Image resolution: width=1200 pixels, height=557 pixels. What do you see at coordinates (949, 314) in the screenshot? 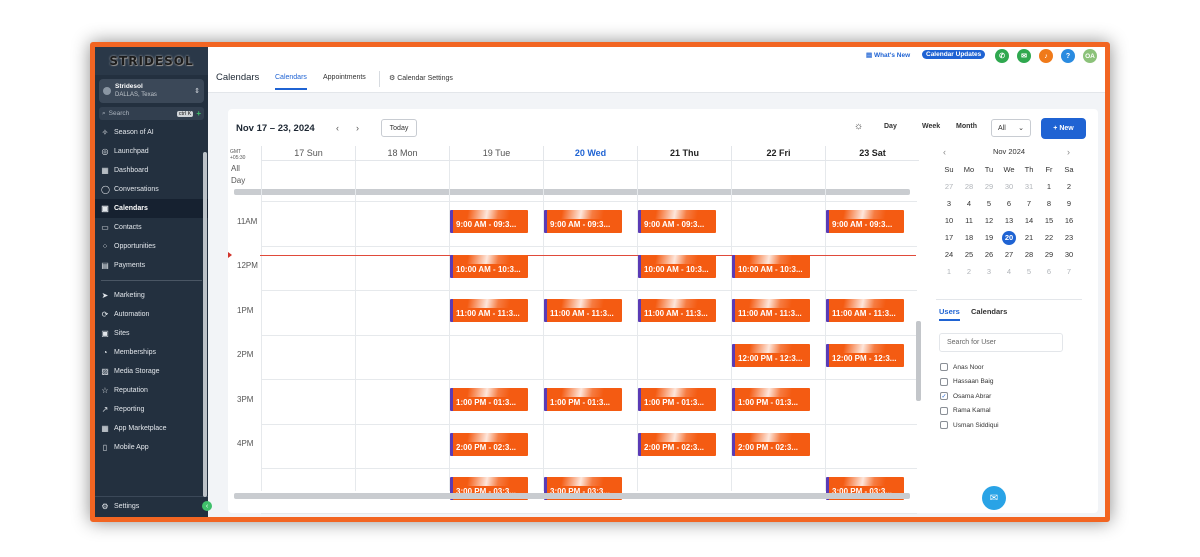
I see `tab-users: Users` at bounding box center [949, 314].